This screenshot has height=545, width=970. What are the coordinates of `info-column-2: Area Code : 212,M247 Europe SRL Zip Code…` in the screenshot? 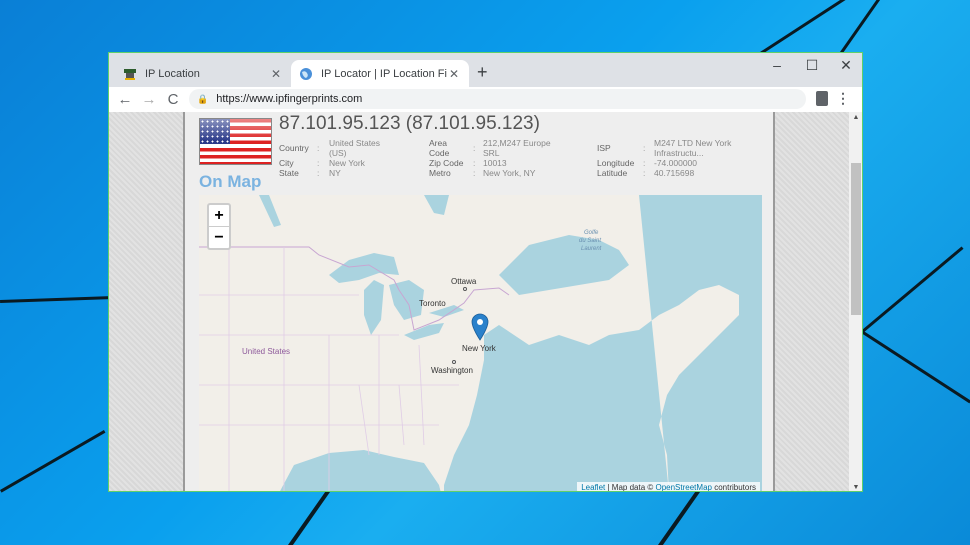 It's located at (509, 158).